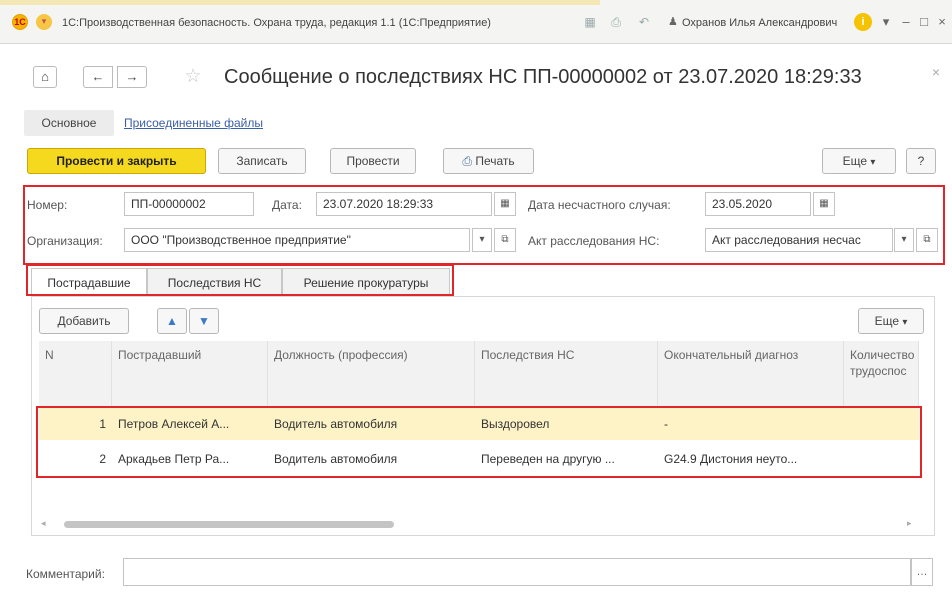 This screenshot has height=597, width=952. I want to click on close-form-icon: ×, so click(936, 72).